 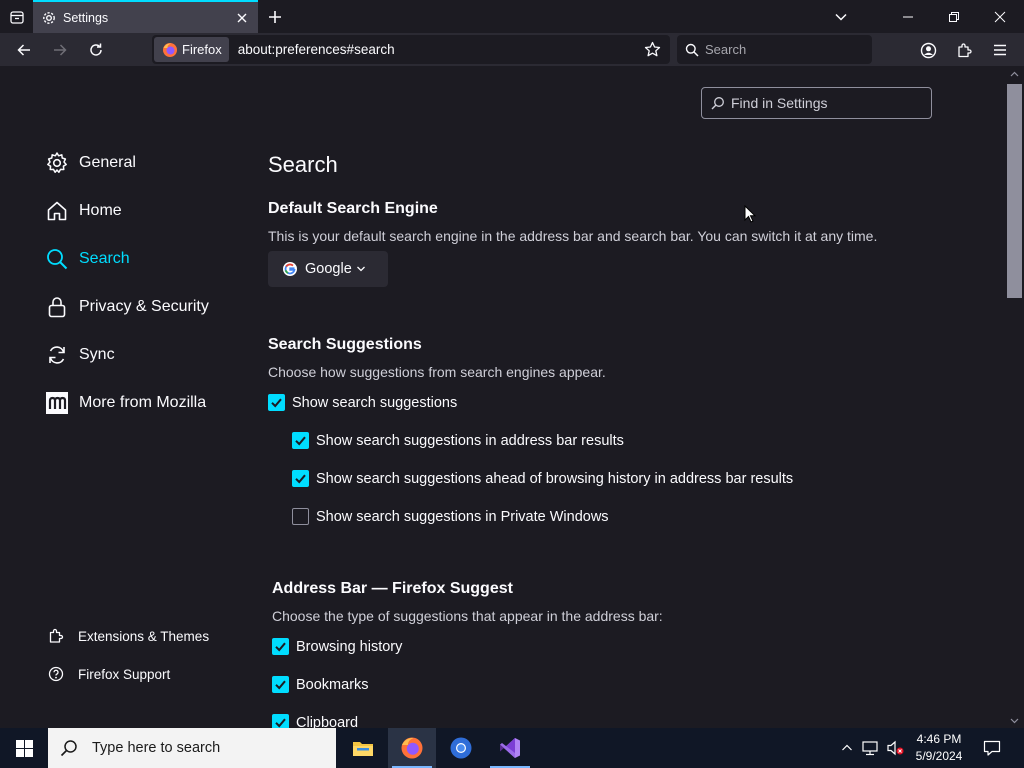 I want to click on volume-button, so click(x=895, y=748).